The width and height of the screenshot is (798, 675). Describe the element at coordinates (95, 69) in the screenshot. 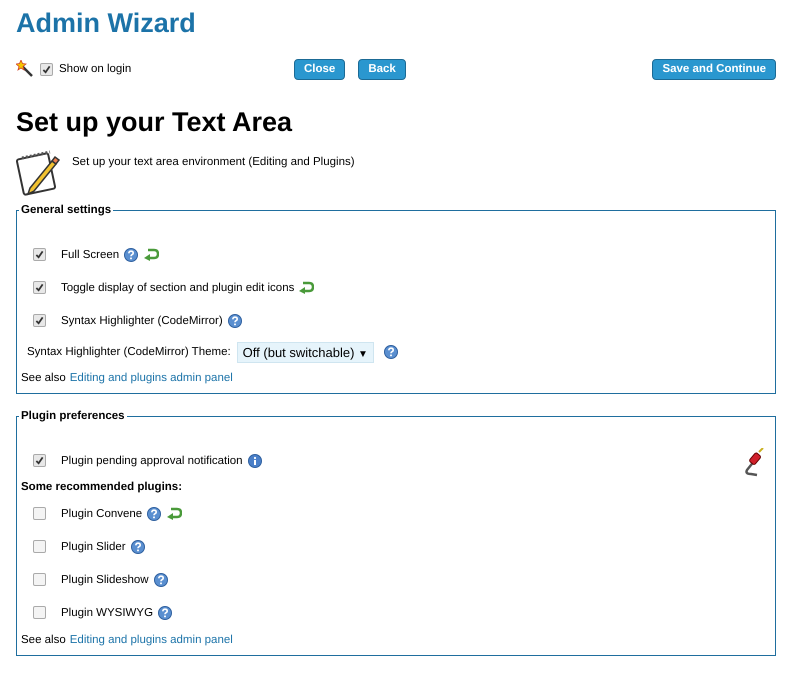

I see `show-on-login-label: Show on login` at that location.